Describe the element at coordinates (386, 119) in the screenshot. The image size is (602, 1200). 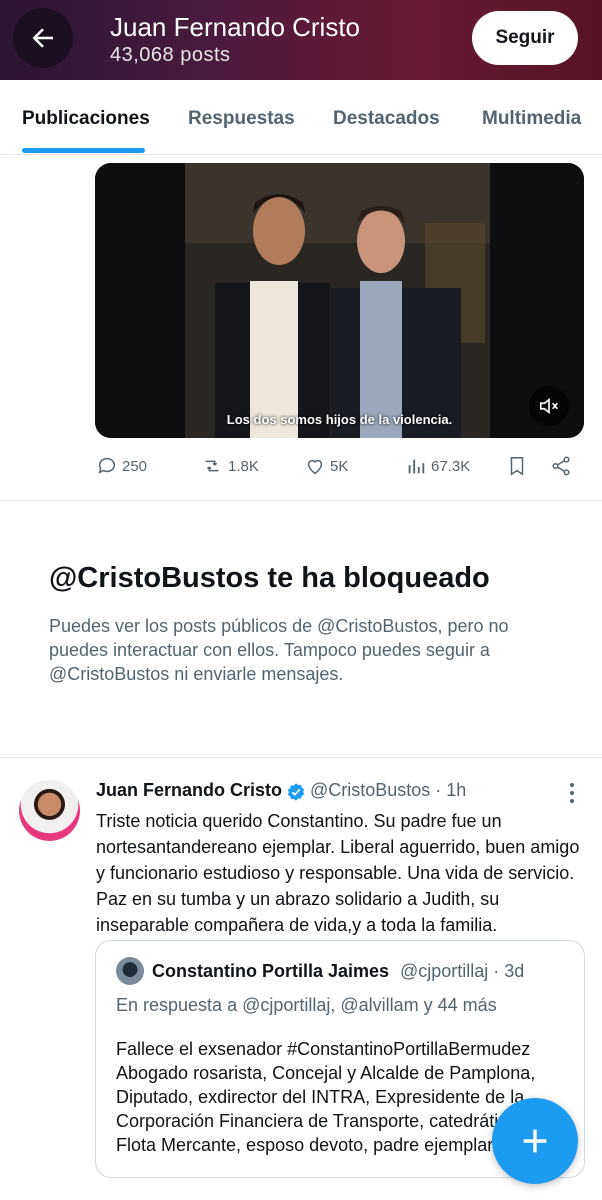
I see `tab-destacados: Destacados` at that location.